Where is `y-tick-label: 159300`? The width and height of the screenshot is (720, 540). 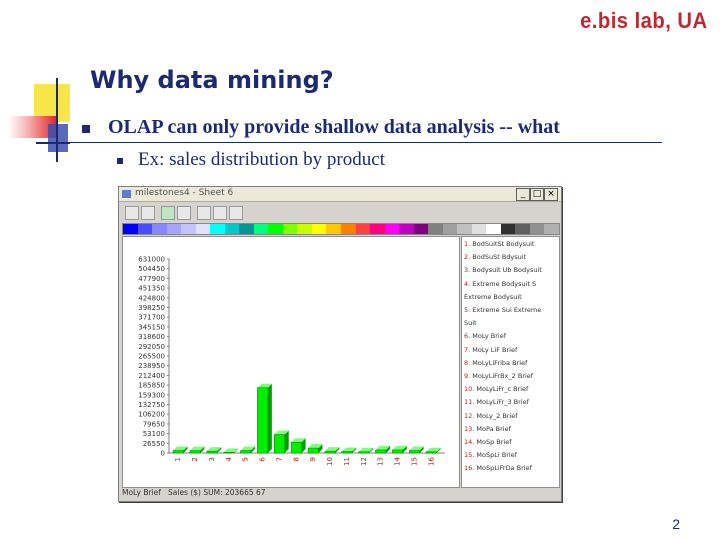 y-tick-label: 159300 is located at coordinates (151, 395).